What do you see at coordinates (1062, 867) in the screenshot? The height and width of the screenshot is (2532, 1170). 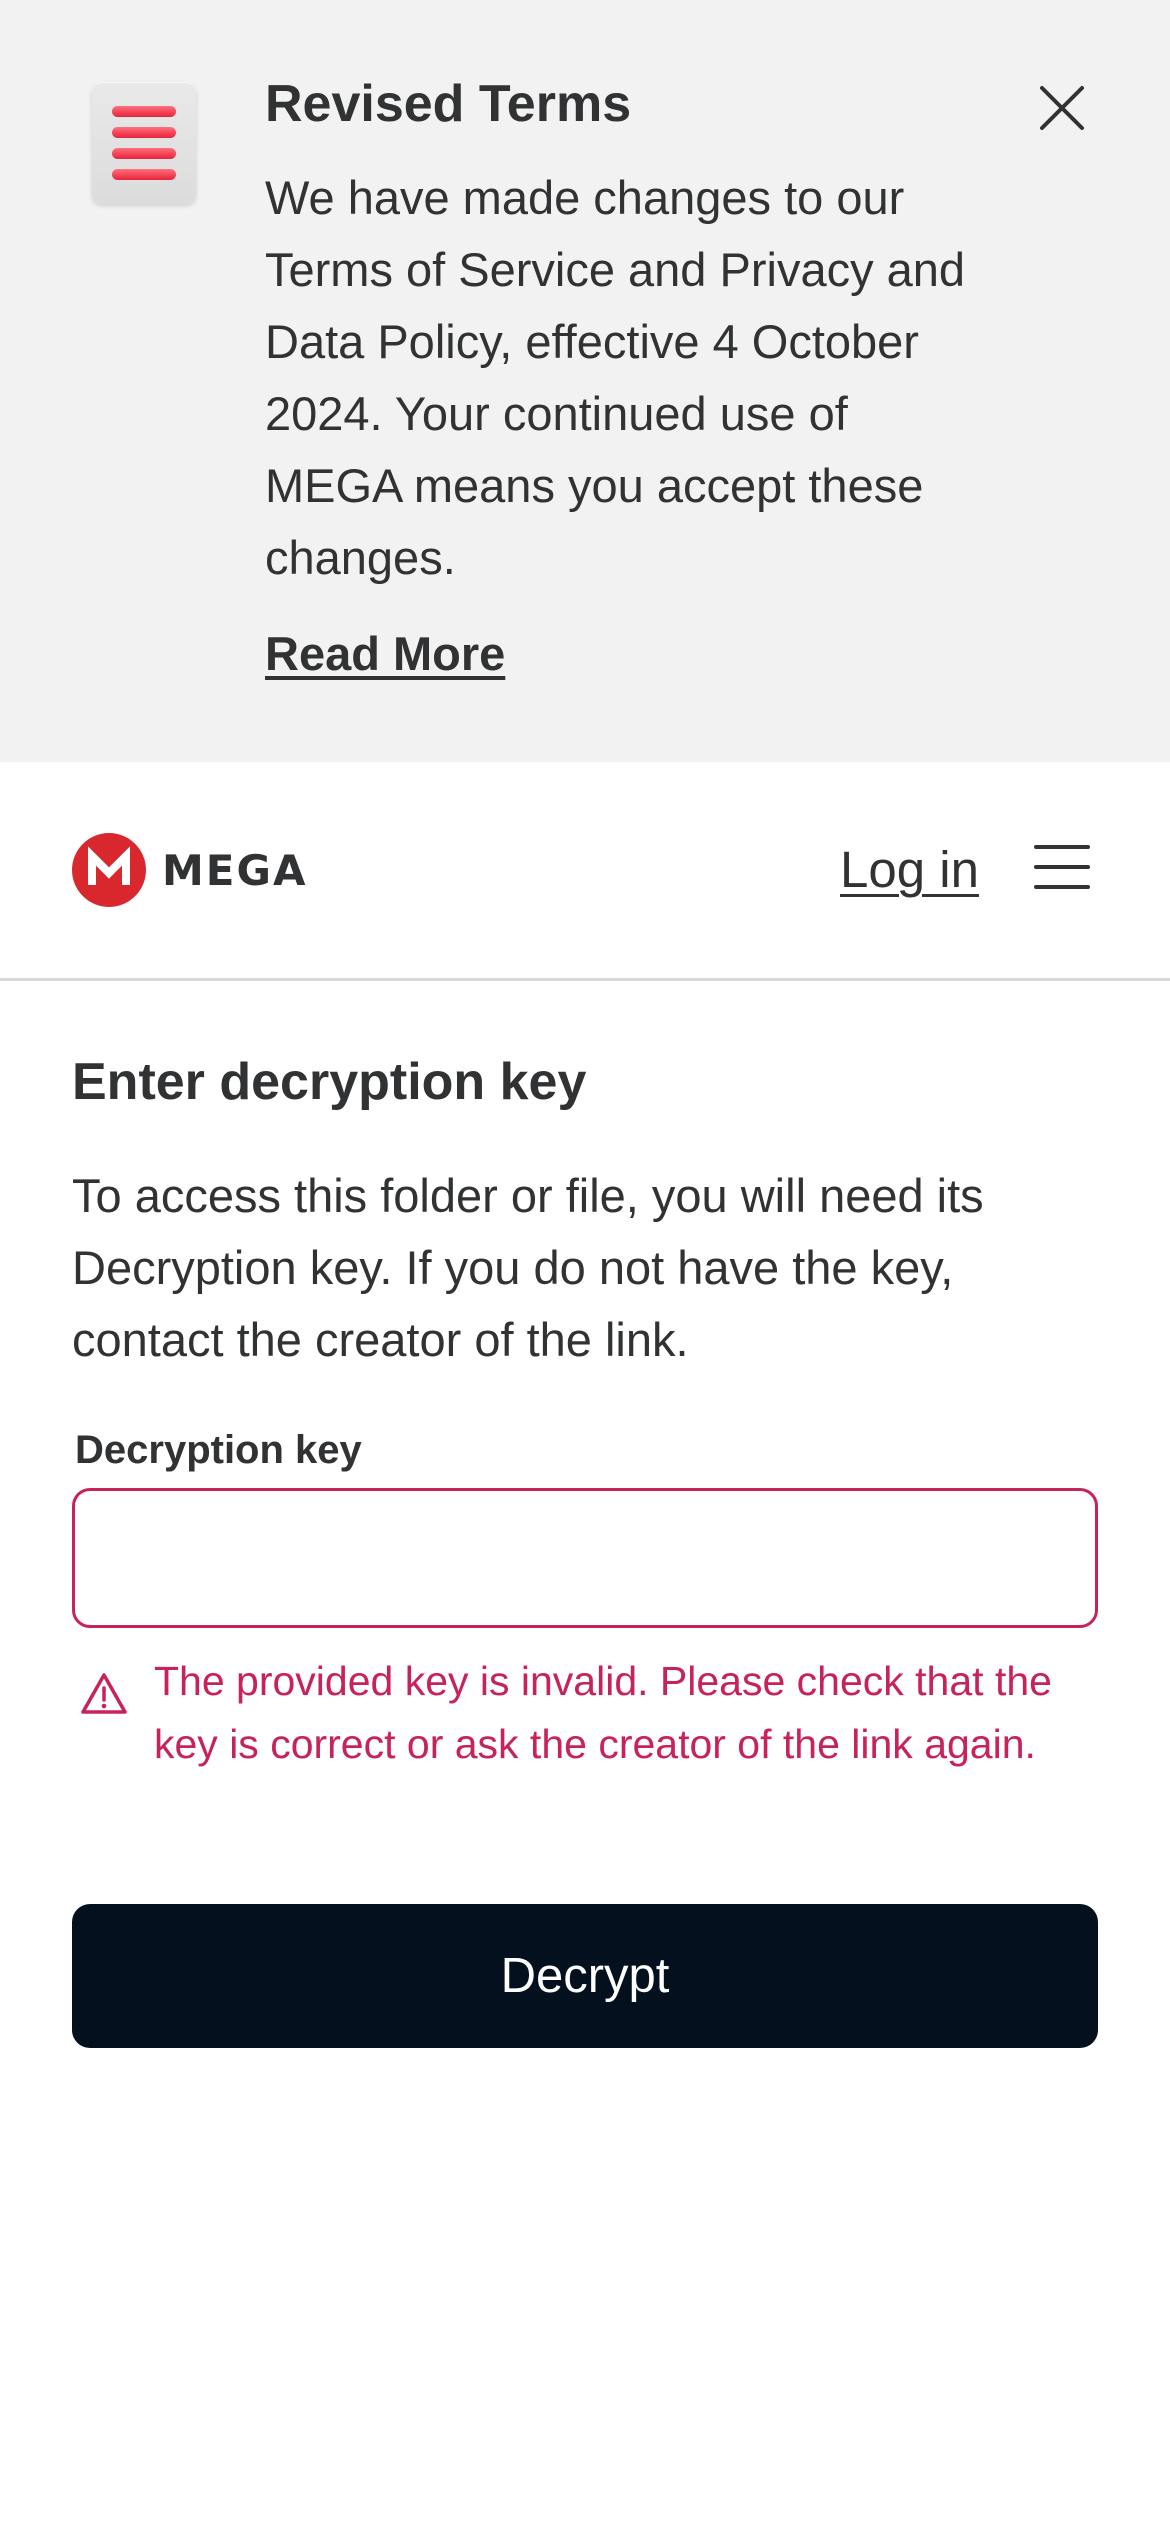 I see `hamburger-menu-icon` at bounding box center [1062, 867].